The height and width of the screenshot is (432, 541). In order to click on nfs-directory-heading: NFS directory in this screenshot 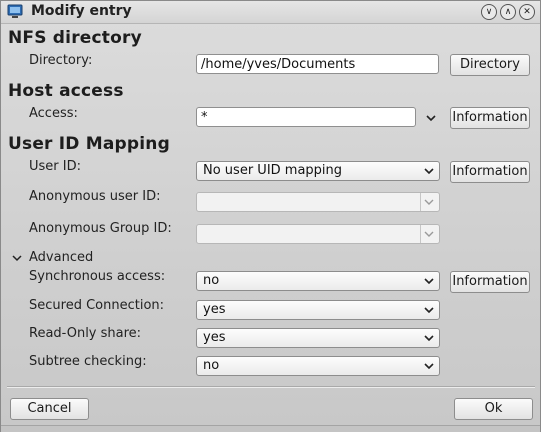, I will do `click(75, 38)`.